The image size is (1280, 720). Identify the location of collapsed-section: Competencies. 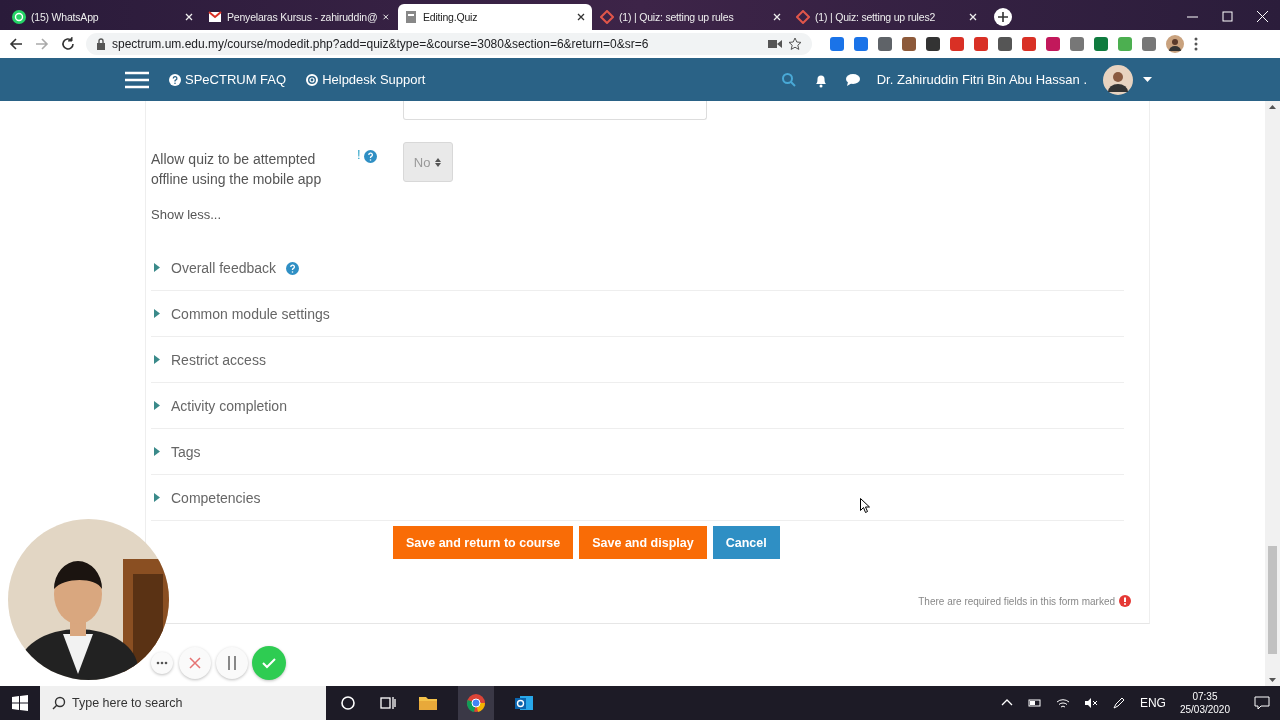
(637, 498).